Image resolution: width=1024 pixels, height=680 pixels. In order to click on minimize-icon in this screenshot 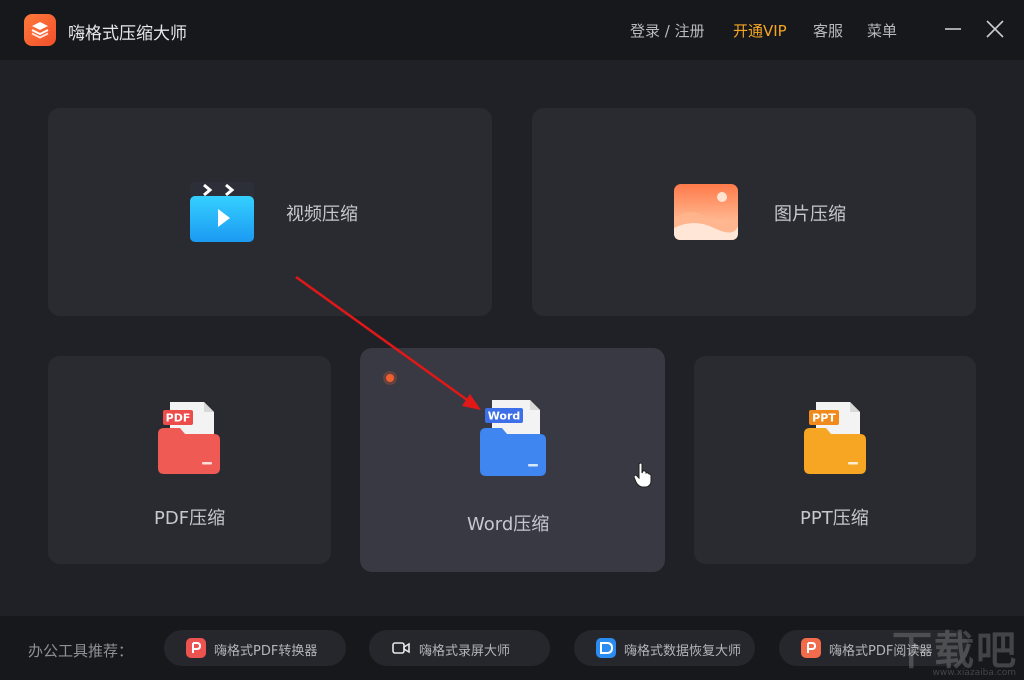, I will do `click(953, 29)`.